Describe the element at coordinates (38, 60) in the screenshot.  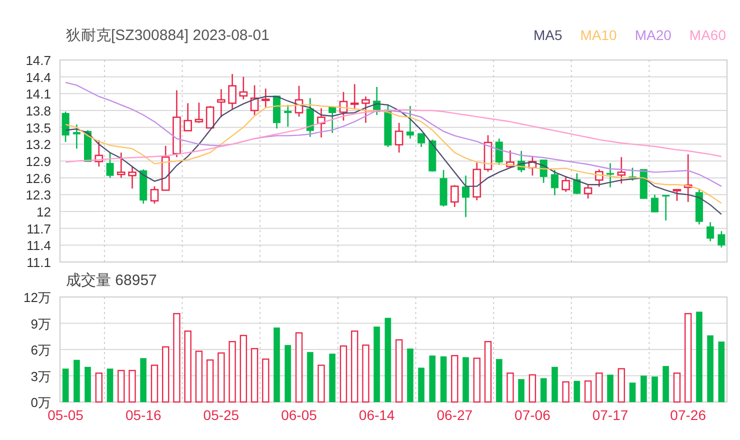
I see `axis-label: 14.7` at that location.